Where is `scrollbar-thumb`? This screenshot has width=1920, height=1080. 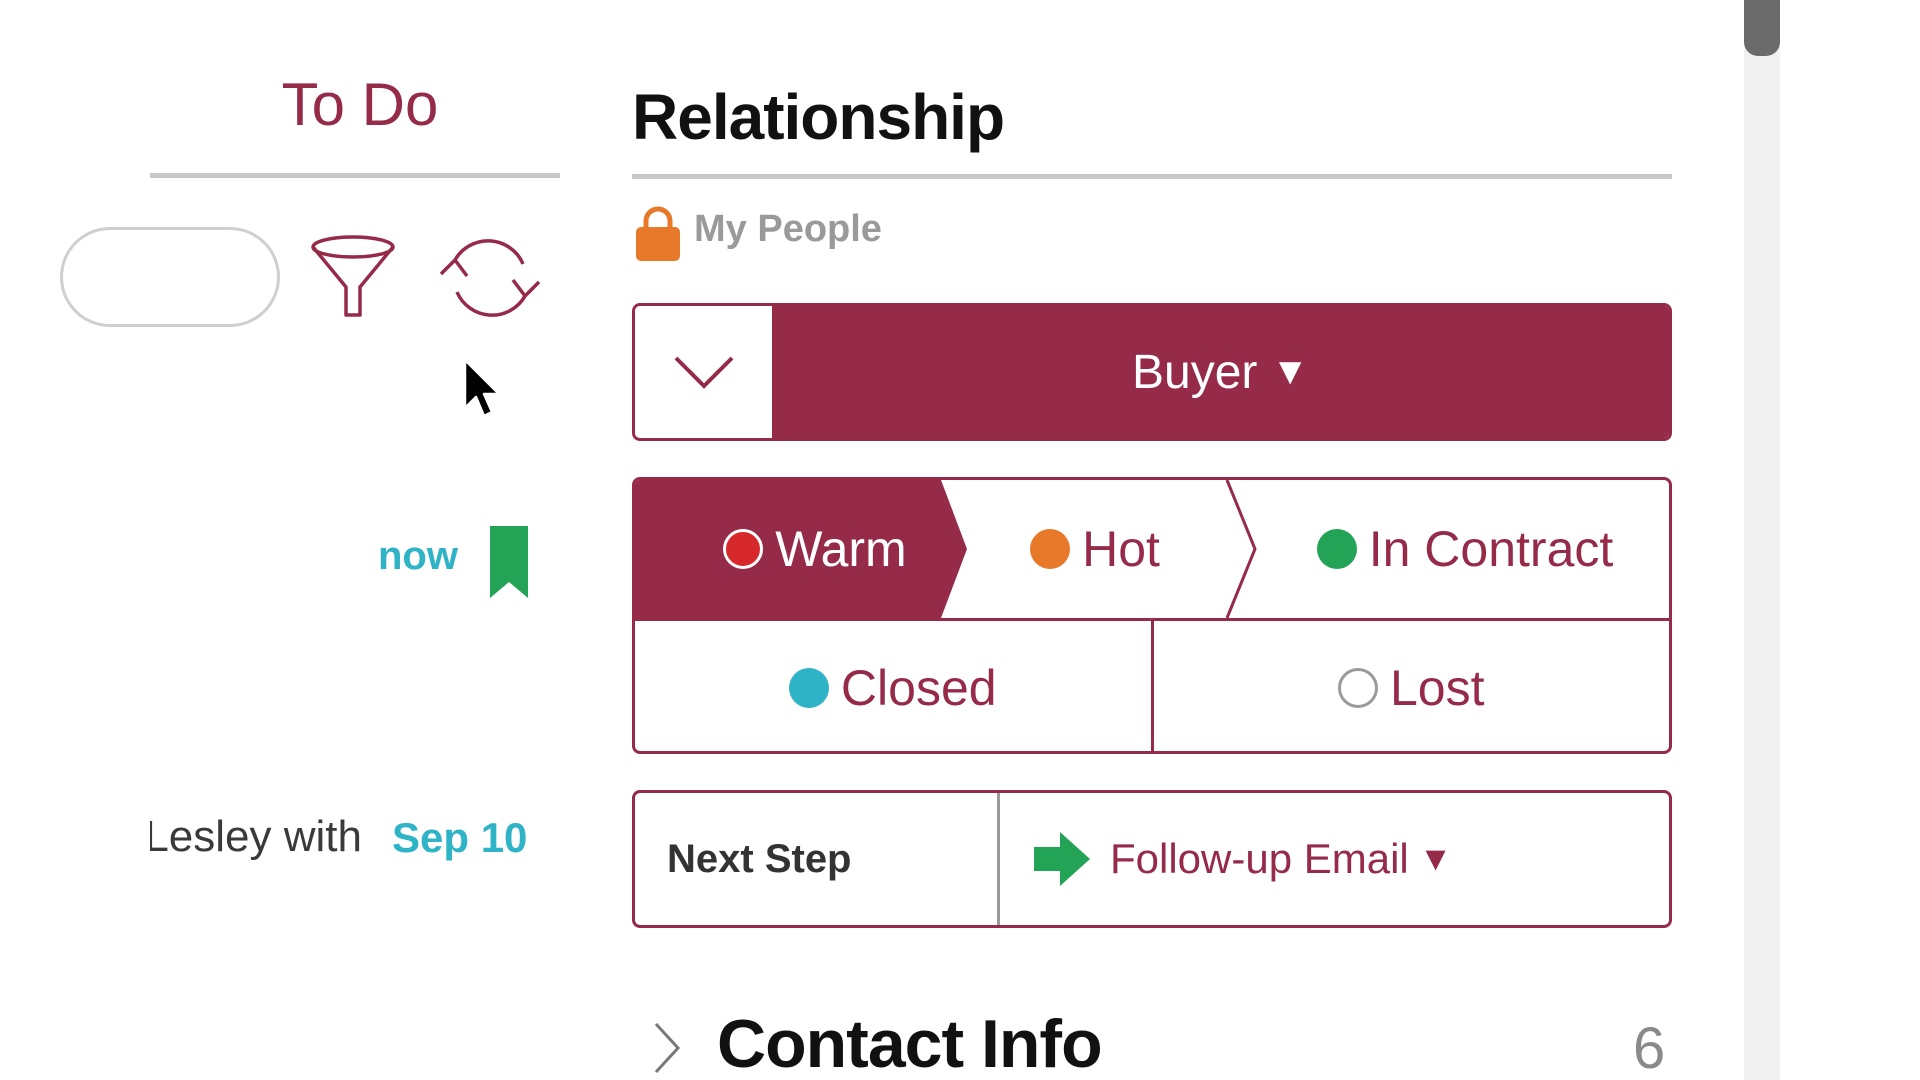 scrollbar-thumb is located at coordinates (1762, 28).